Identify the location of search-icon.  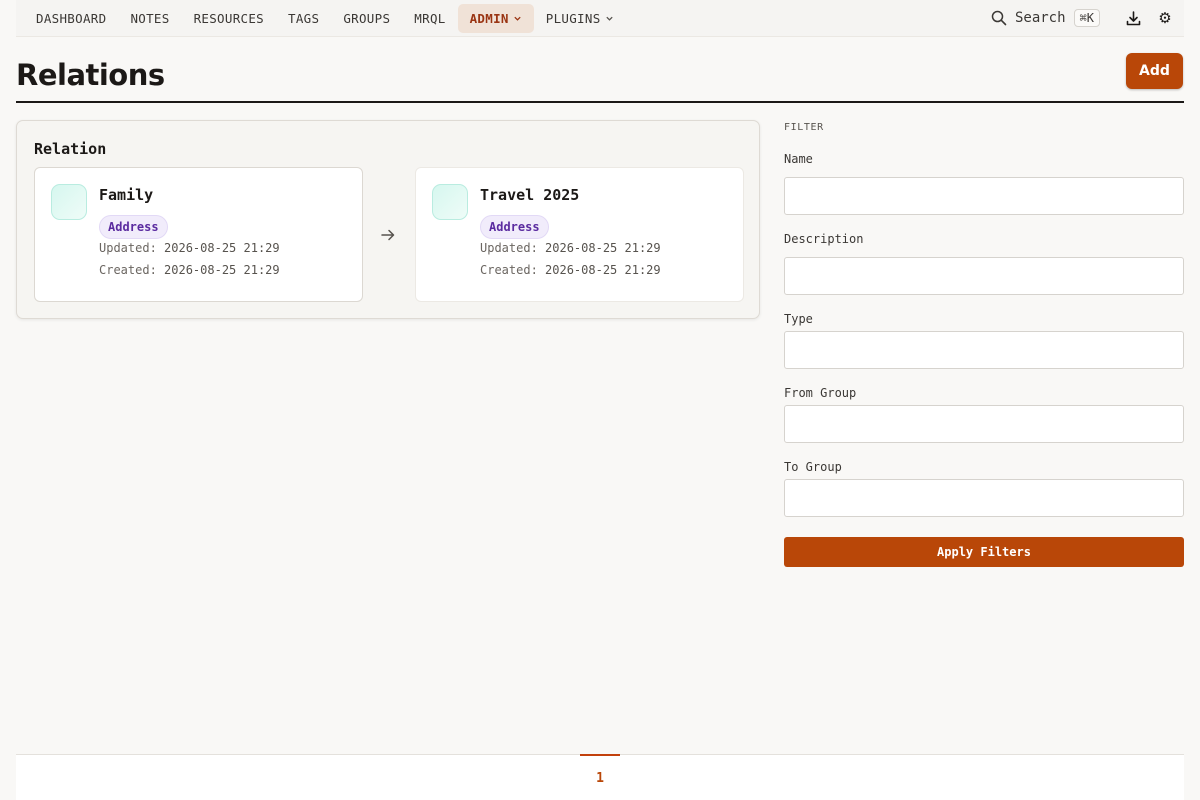
(999, 18).